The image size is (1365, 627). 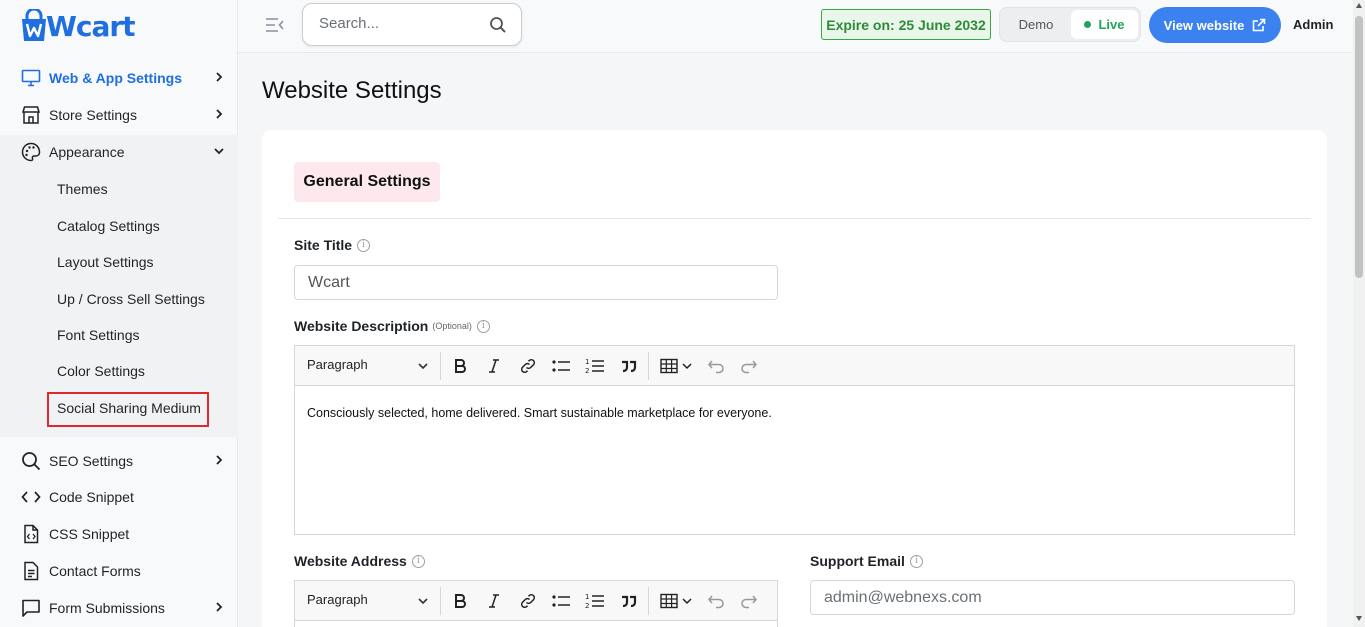 I want to click on sidebar-item-label: SEO Settings, so click(x=91, y=461).